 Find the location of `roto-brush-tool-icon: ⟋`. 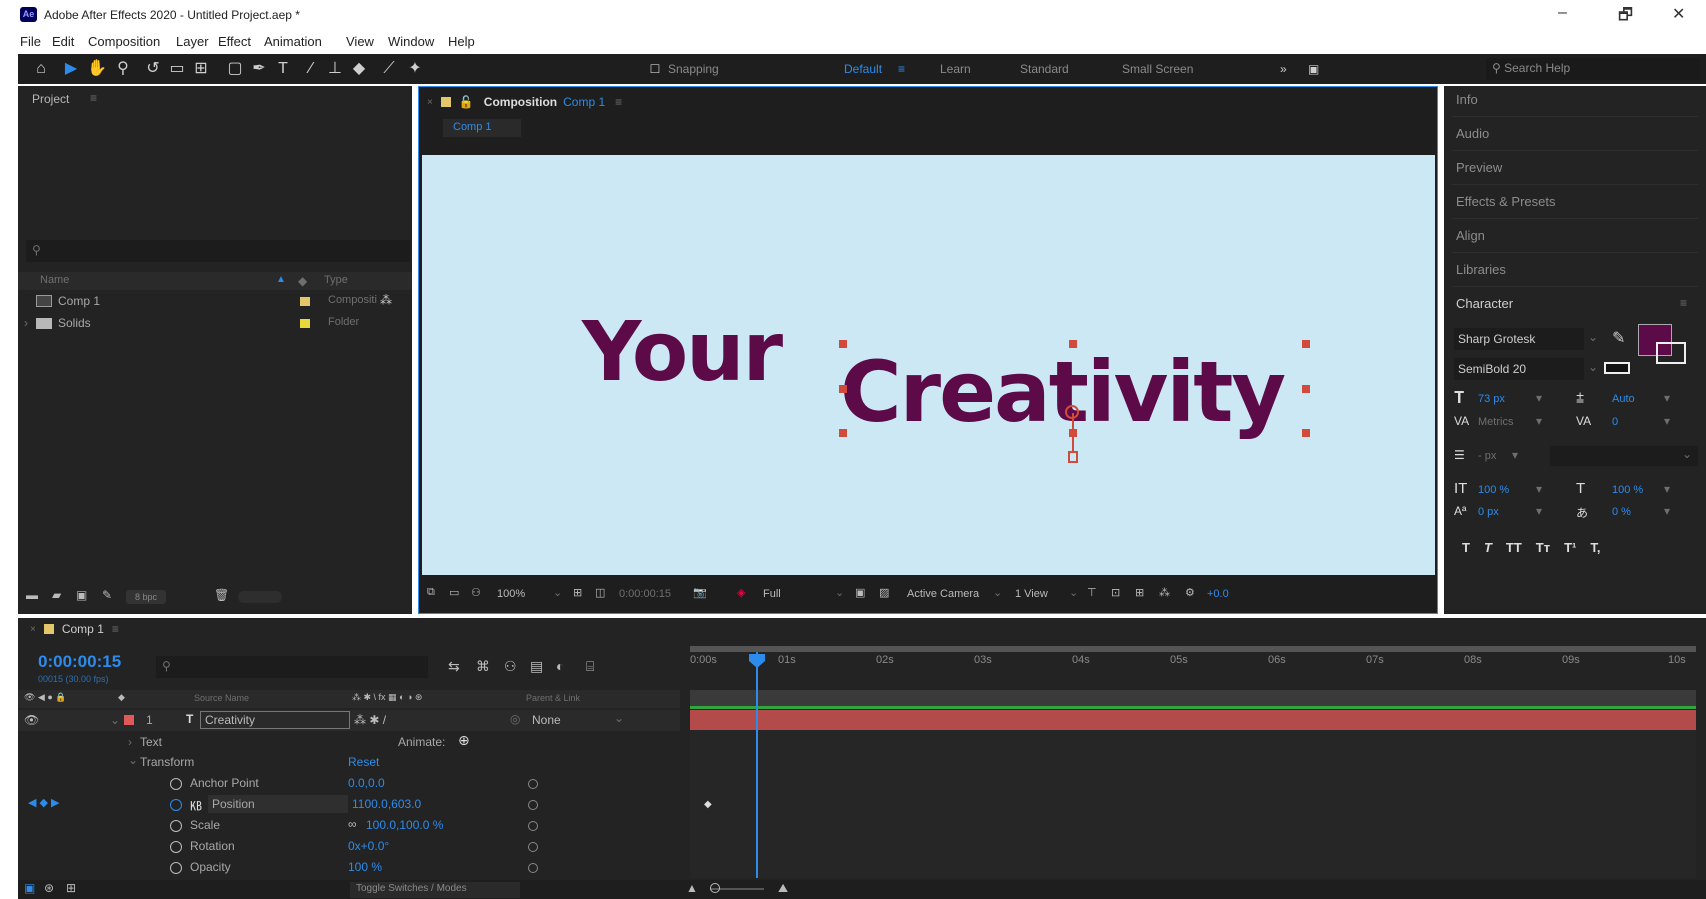

roto-brush-tool-icon: ⟋ is located at coordinates (389, 69).